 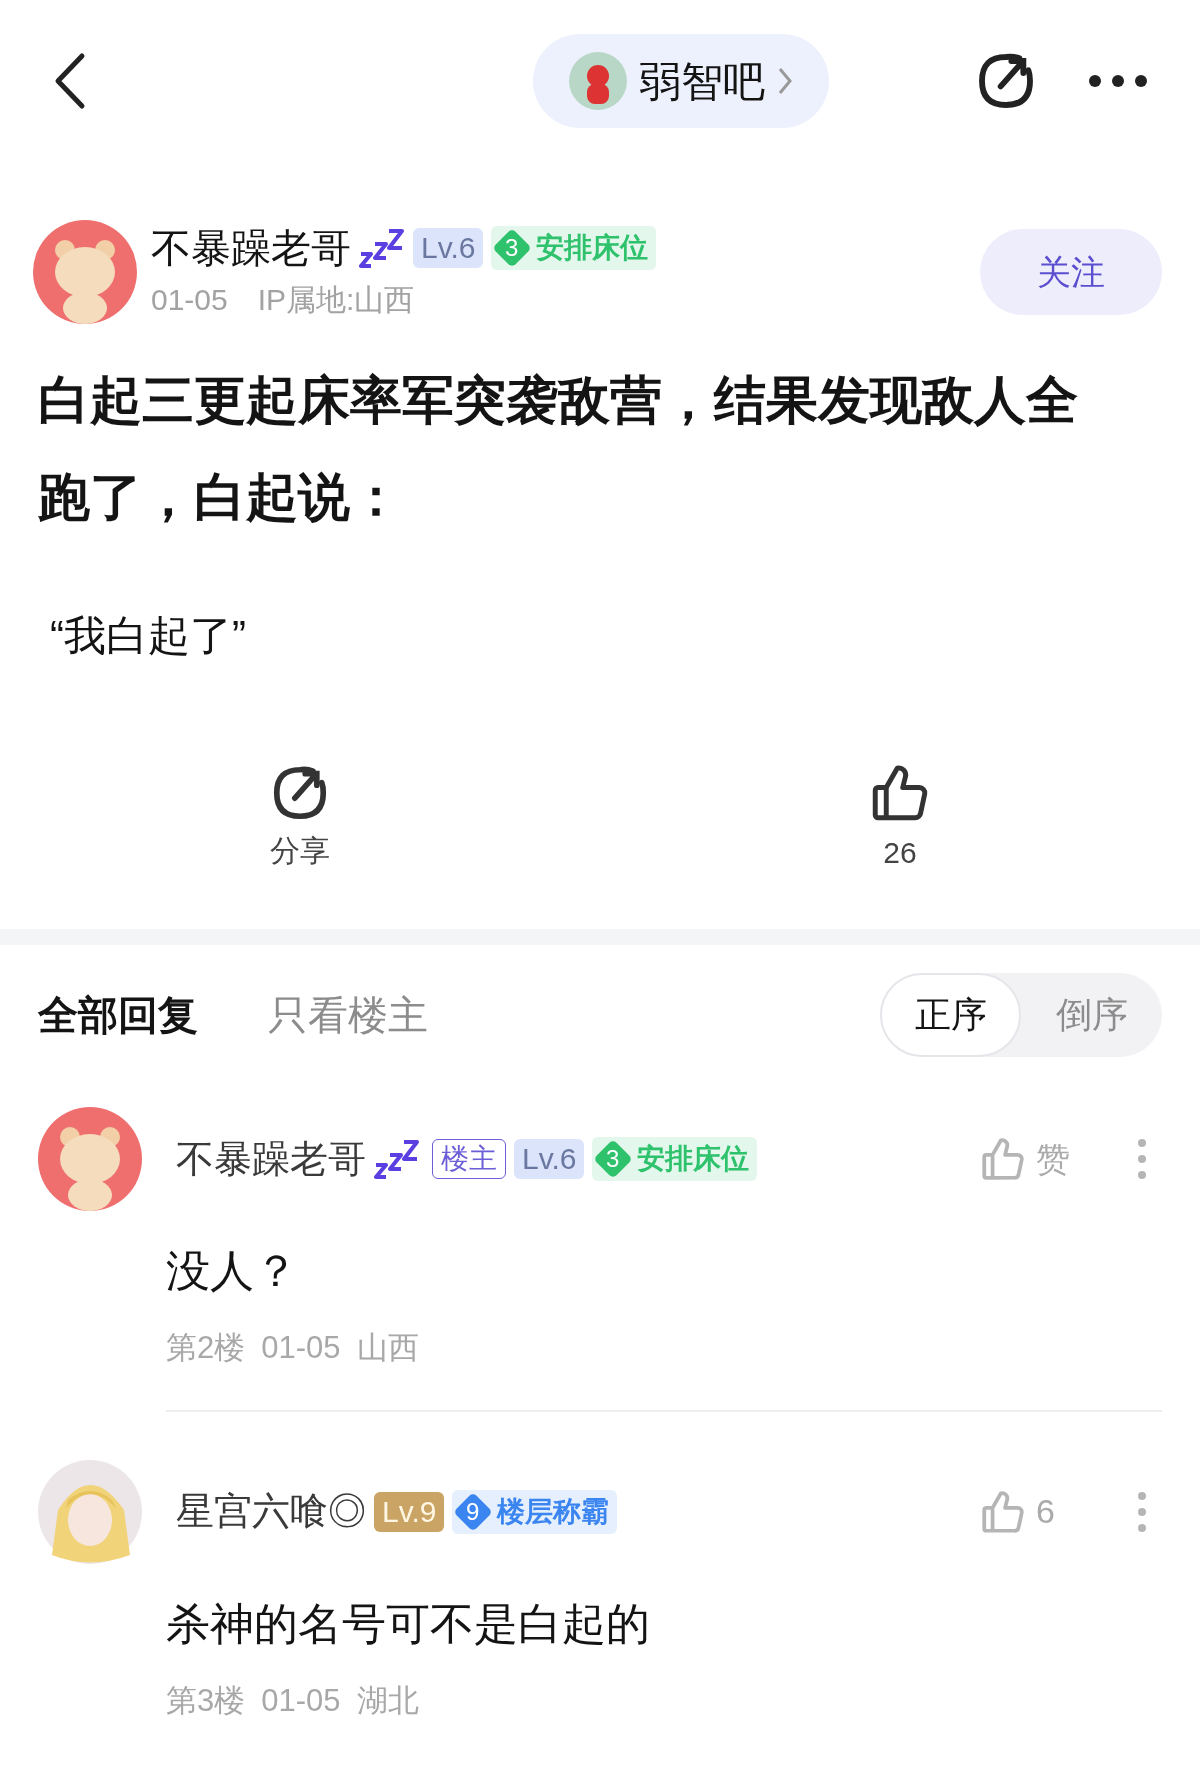 What do you see at coordinates (558, 449) in the screenshot?
I see `post-title: 白起三更起床率军突袭敌营，结果发现敌人全跑了，白起说：` at bounding box center [558, 449].